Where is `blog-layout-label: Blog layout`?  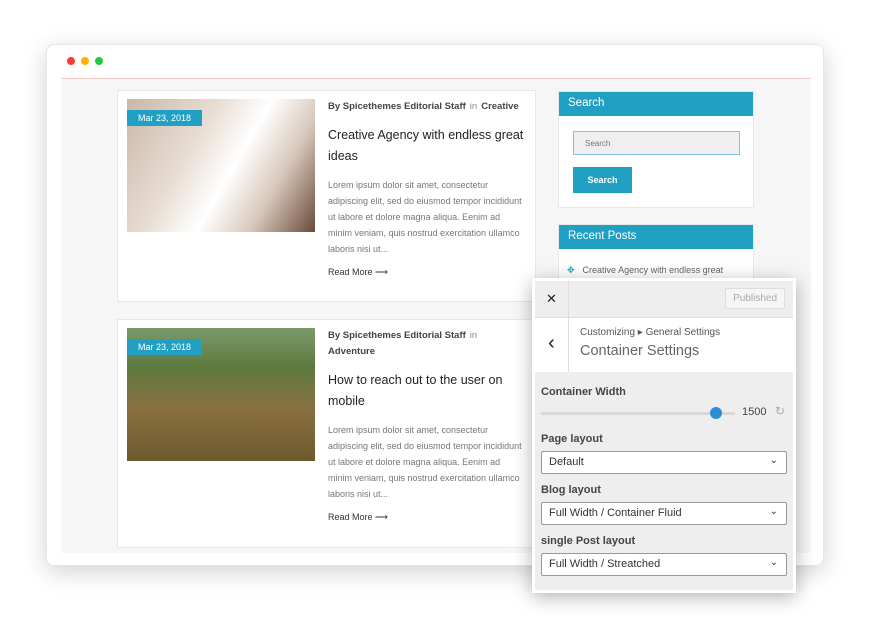 blog-layout-label: Blog layout is located at coordinates (571, 490).